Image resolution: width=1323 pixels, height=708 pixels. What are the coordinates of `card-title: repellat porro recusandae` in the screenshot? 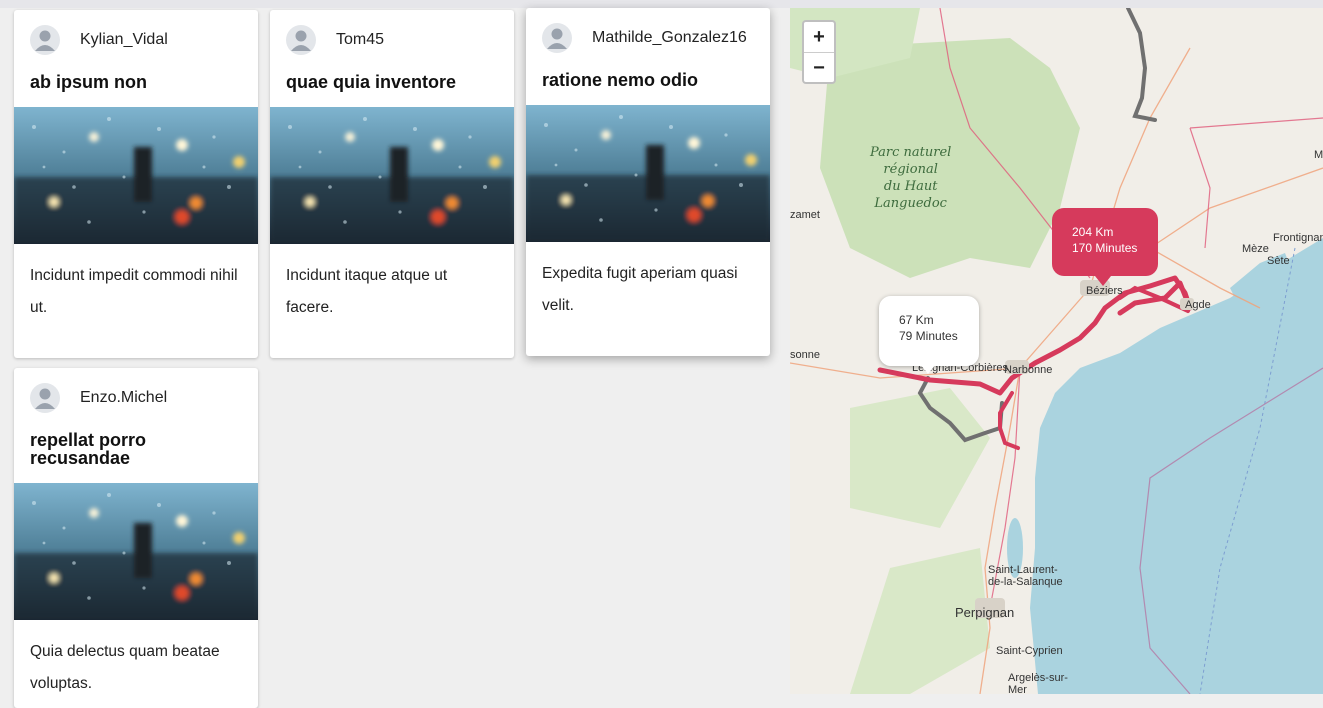 It's located at (88, 449).